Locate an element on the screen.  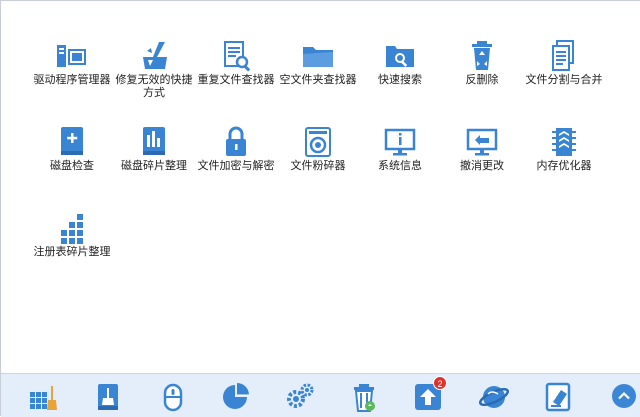
tool-label: 快速搜索 is located at coordinates (400, 79).